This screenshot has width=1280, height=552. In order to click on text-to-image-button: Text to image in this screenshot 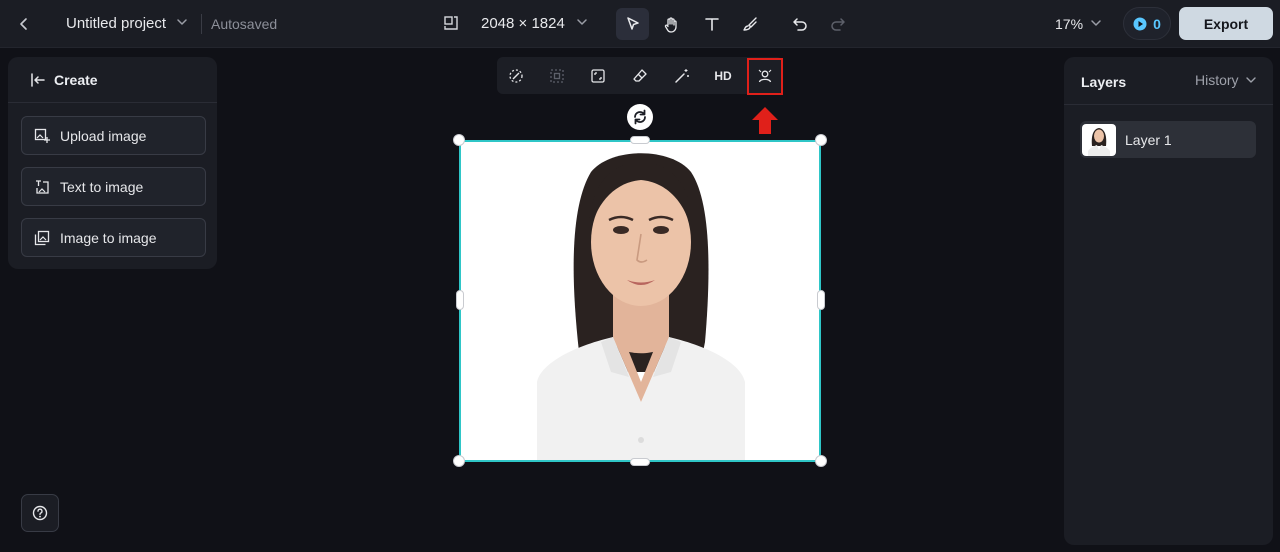, I will do `click(113, 186)`.